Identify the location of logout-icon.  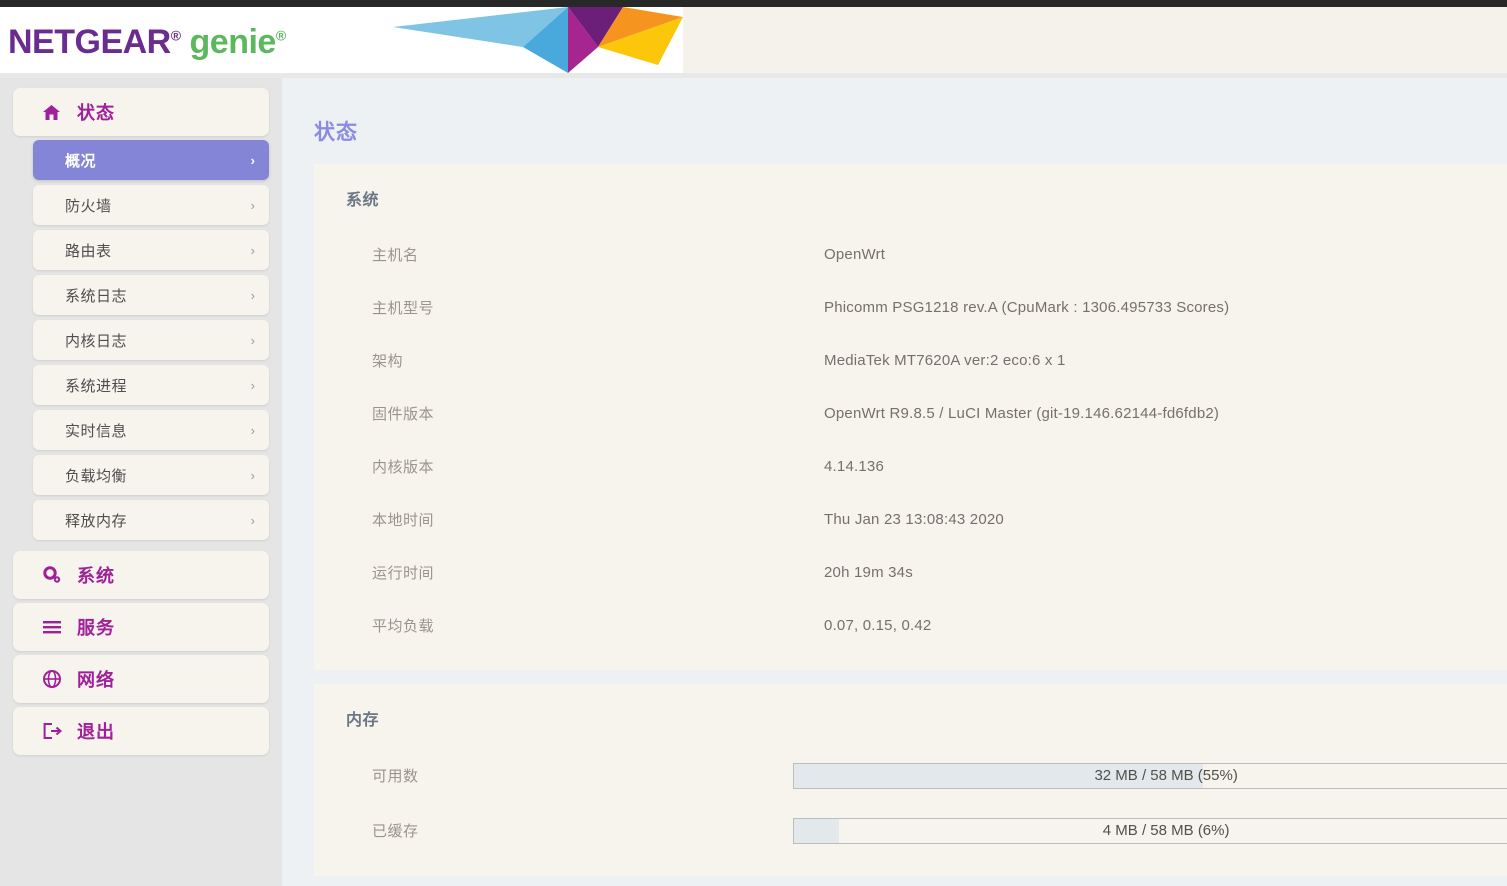
(56, 731).